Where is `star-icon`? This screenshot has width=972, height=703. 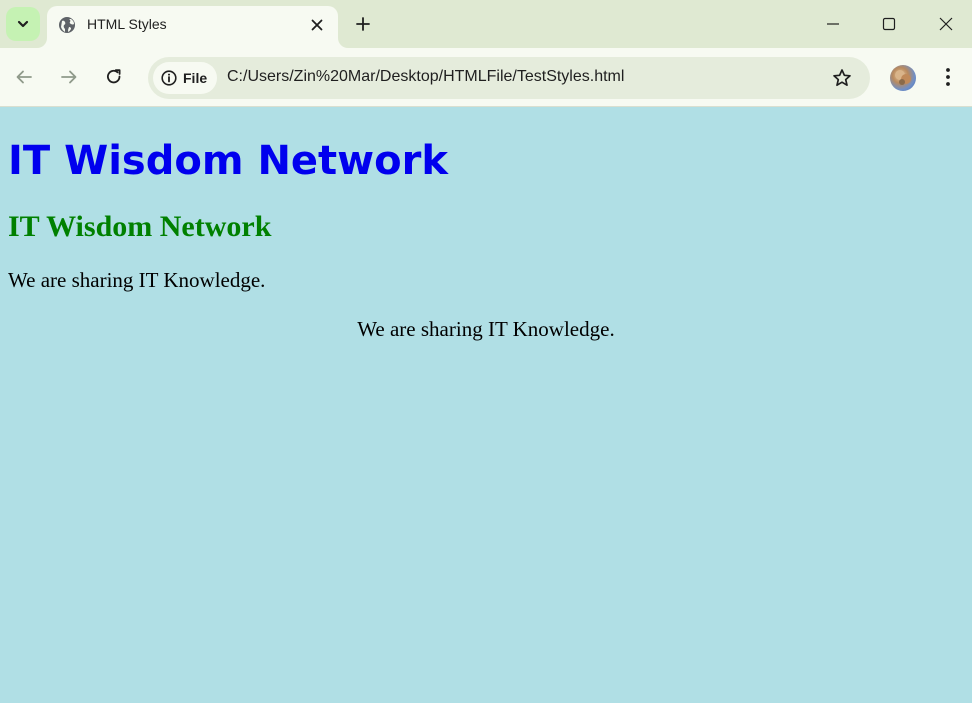
star-icon is located at coordinates (842, 78).